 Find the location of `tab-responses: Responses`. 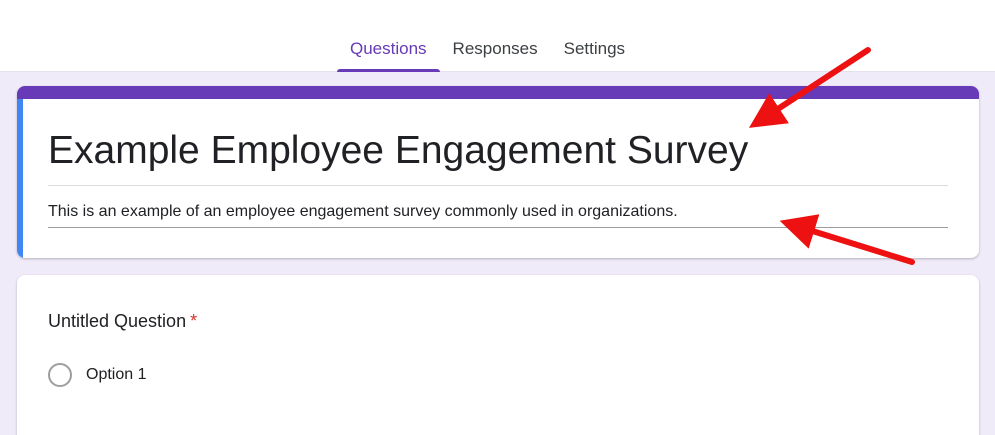

tab-responses: Responses is located at coordinates (495, 36).